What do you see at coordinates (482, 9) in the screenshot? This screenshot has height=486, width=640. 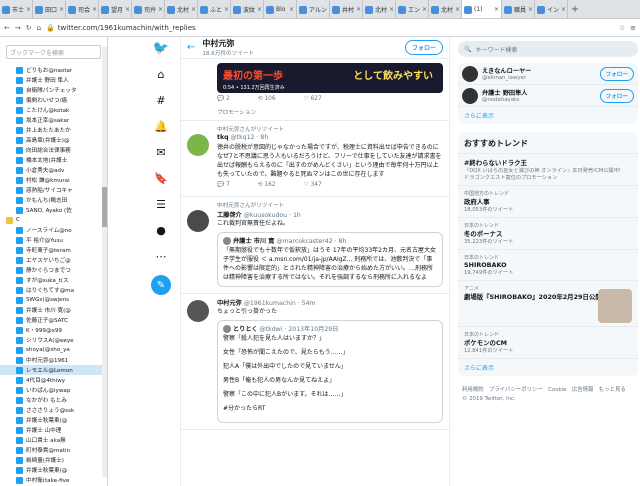 I see `browser-tab: (1) ×` at bounding box center [482, 9].